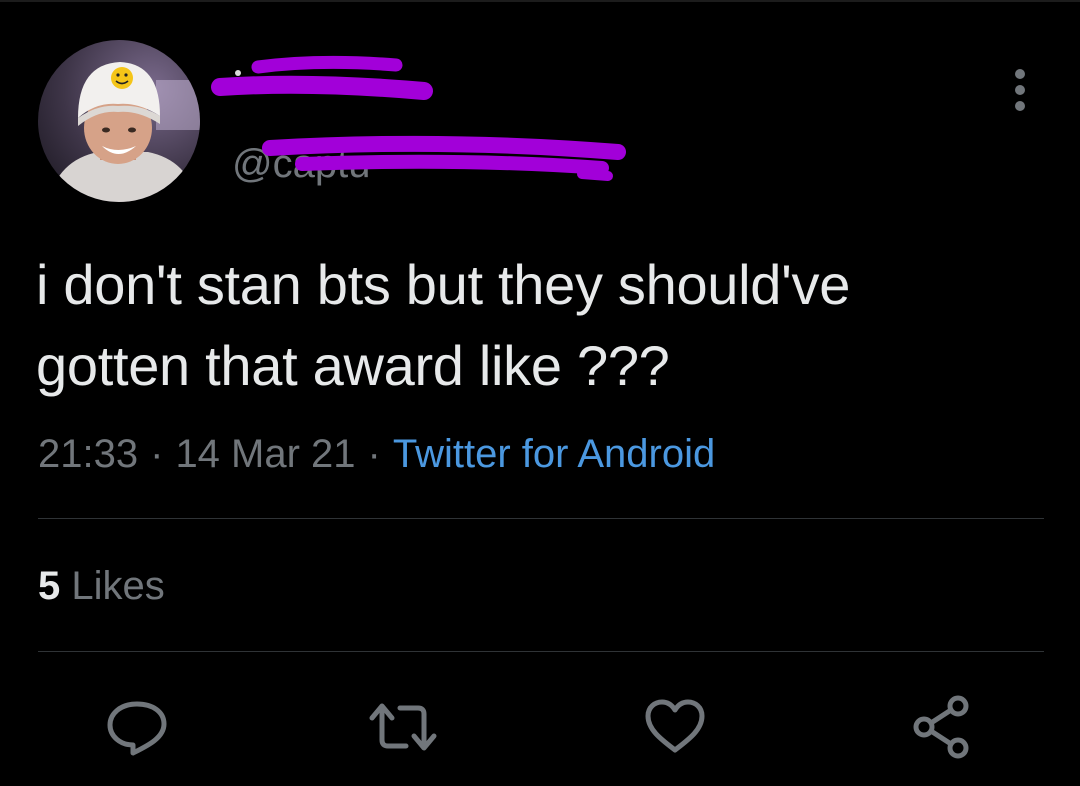 This screenshot has height=786, width=1080. What do you see at coordinates (554, 454) in the screenshot?
I see `tweet-source-link: Twitter for Android` at bounding box center [554, 454].